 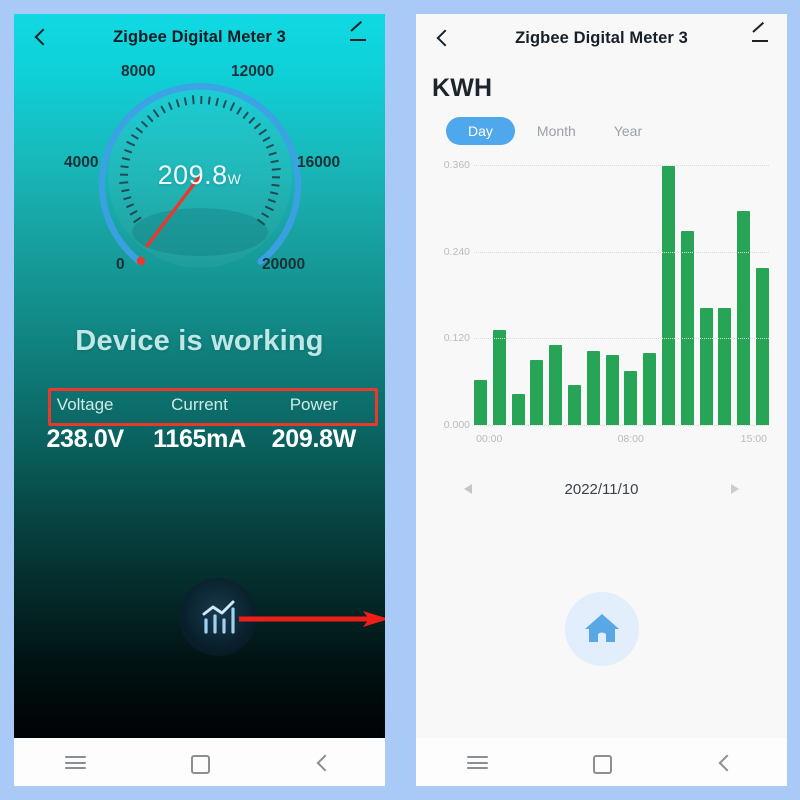 I want to click on metric-header-power: Power, so click(x=313, y=404).